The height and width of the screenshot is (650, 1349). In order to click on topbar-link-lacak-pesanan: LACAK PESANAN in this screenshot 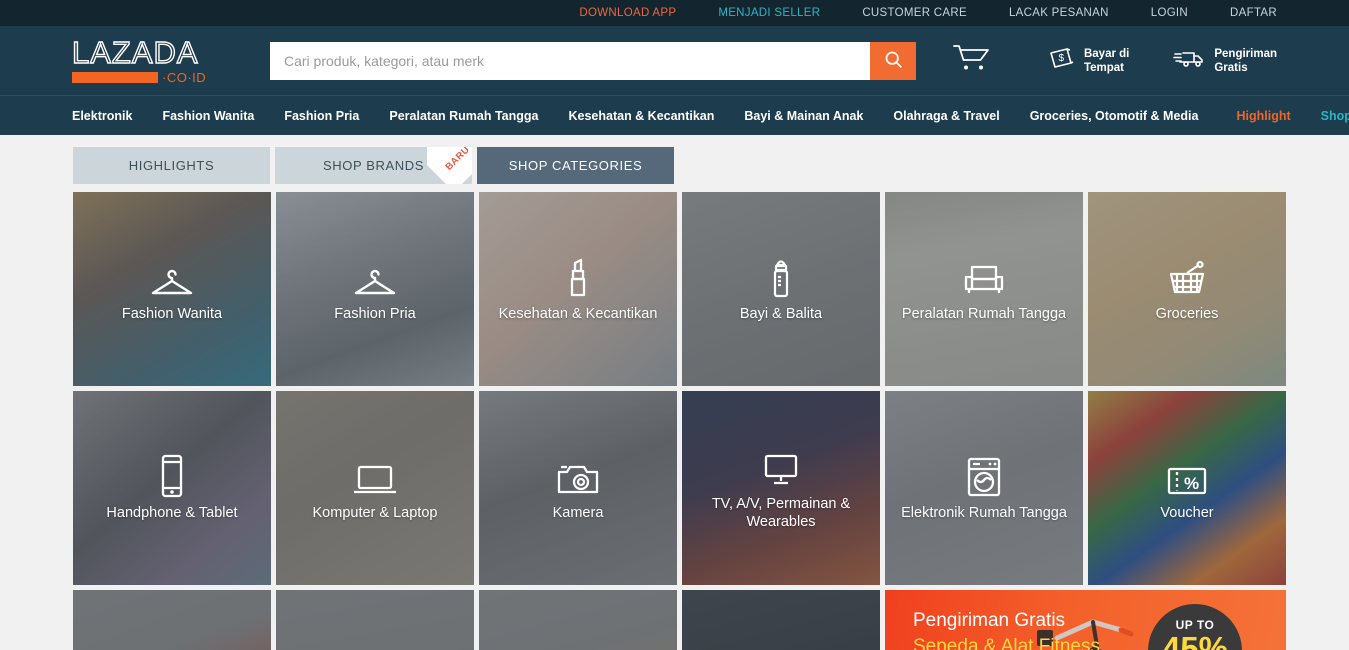, I will do `click(1059, 13)`.